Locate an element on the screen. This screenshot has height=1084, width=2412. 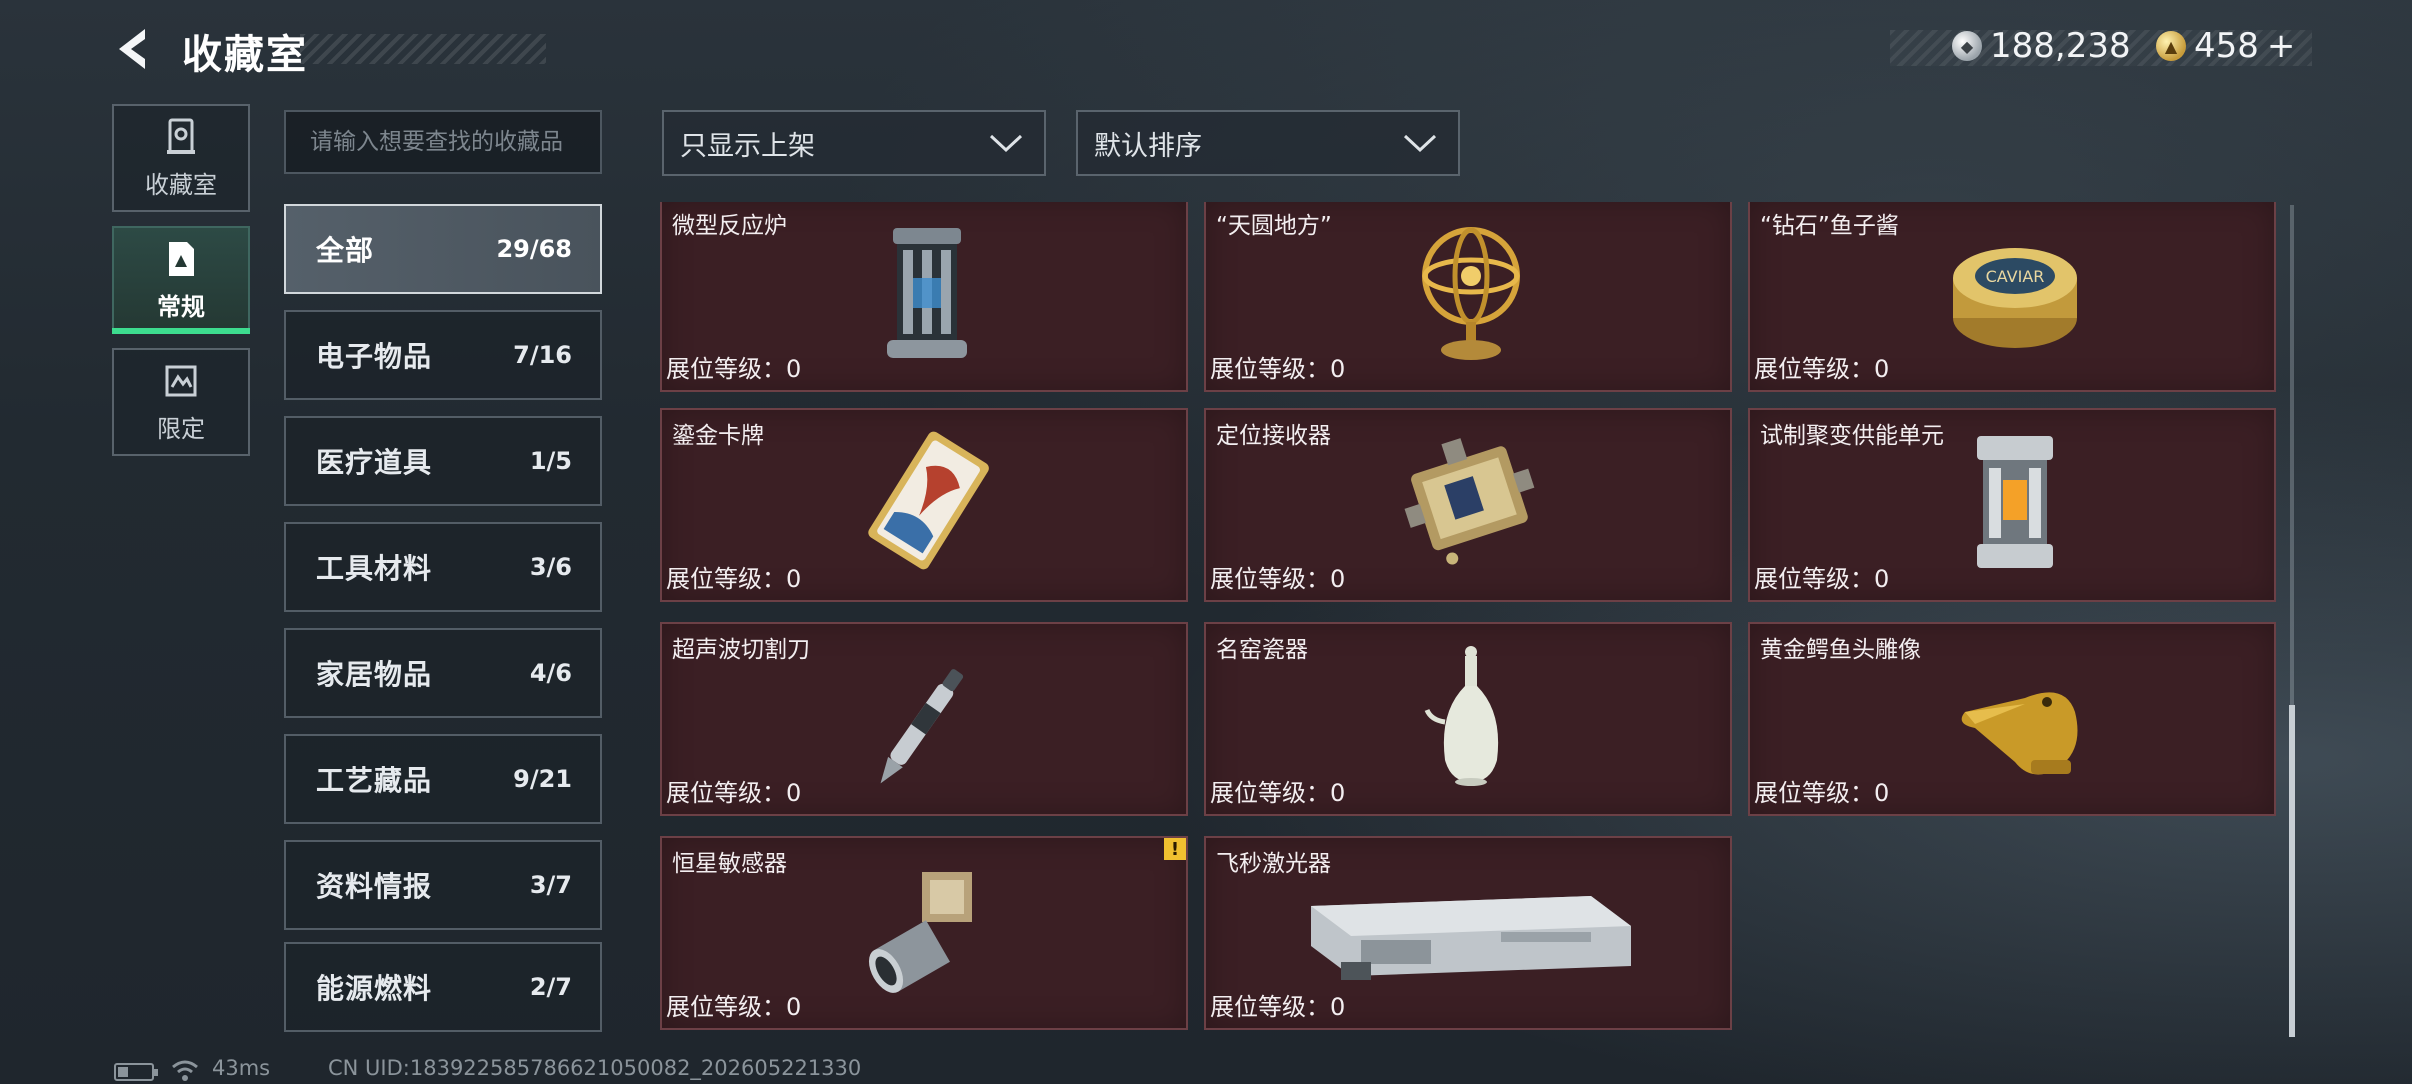
category-medical: 医疗道具 1/5 is located at coordinates (443, 461).